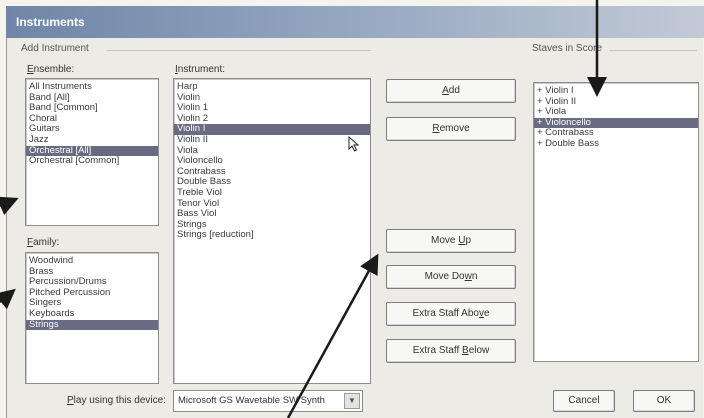  What do you see at coordinates (451, 91) in the screenshot?
I see `add-button: Add` at bounding box center [451, 91].